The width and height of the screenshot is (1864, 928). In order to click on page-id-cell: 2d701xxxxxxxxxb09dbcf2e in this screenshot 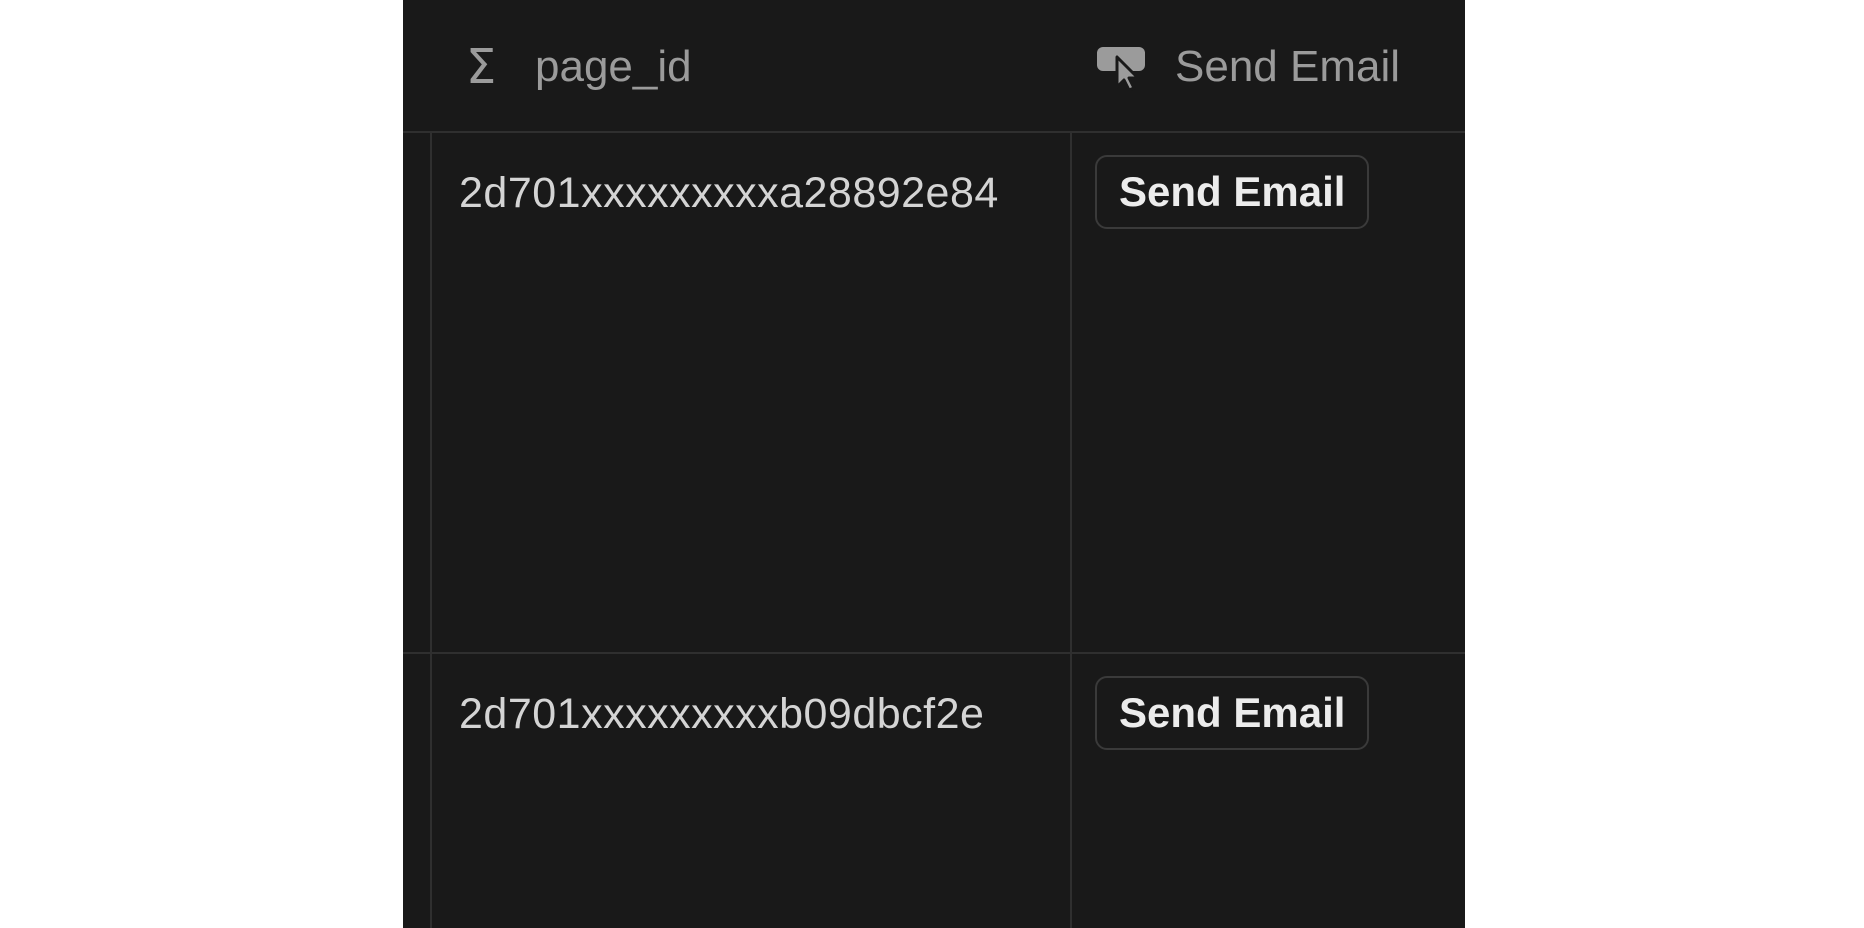, I will do `click(765, 714)`.